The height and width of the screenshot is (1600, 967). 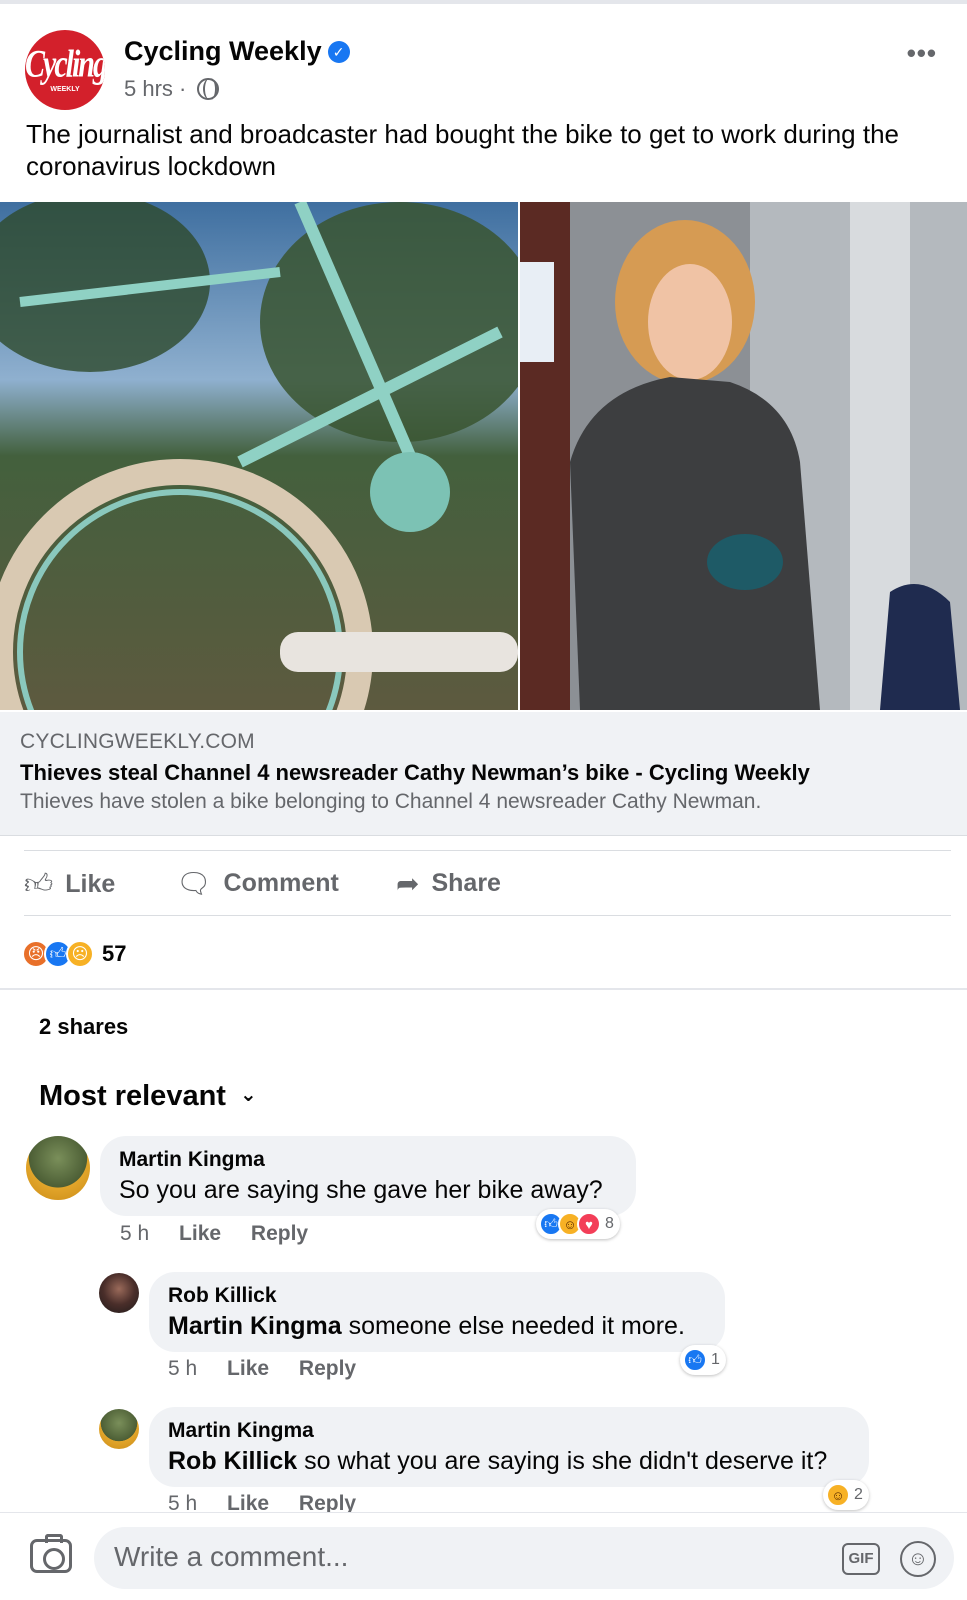 What do you see at coordinates (83, 1027) in the screenshot?
I see `shares-count: 2 shares` at bounding box center [83, 1027].